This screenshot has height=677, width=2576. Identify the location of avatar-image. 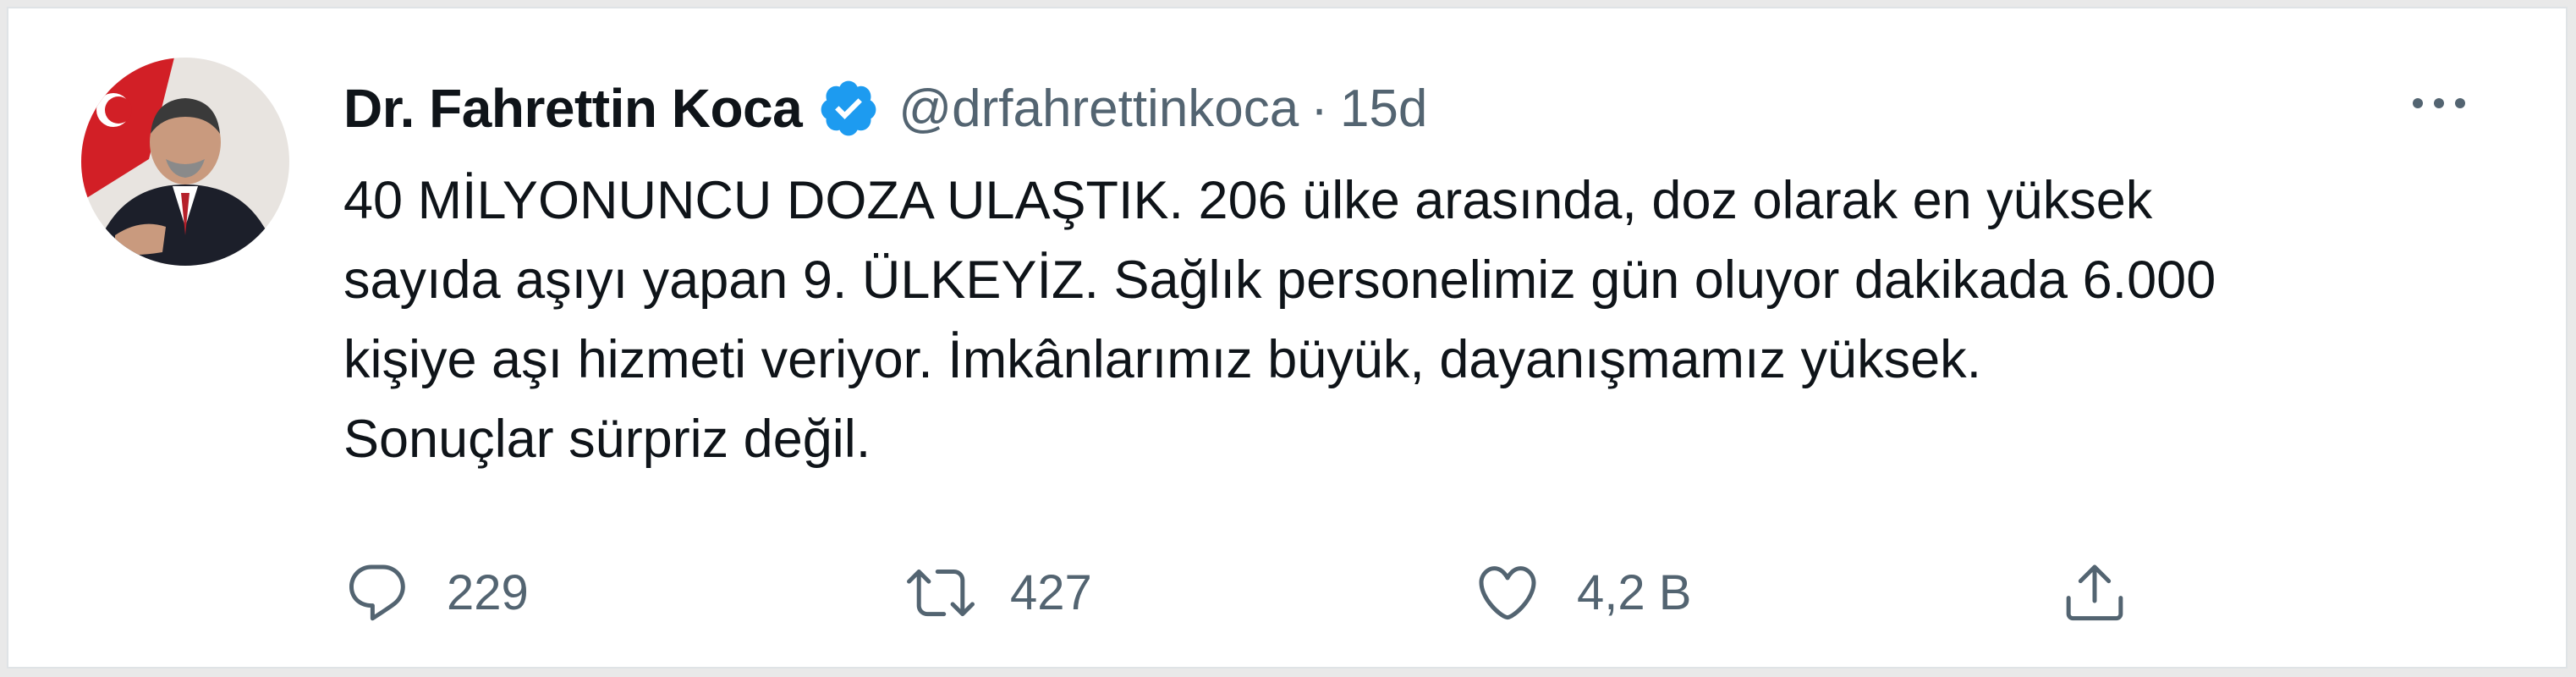
(185, 162).